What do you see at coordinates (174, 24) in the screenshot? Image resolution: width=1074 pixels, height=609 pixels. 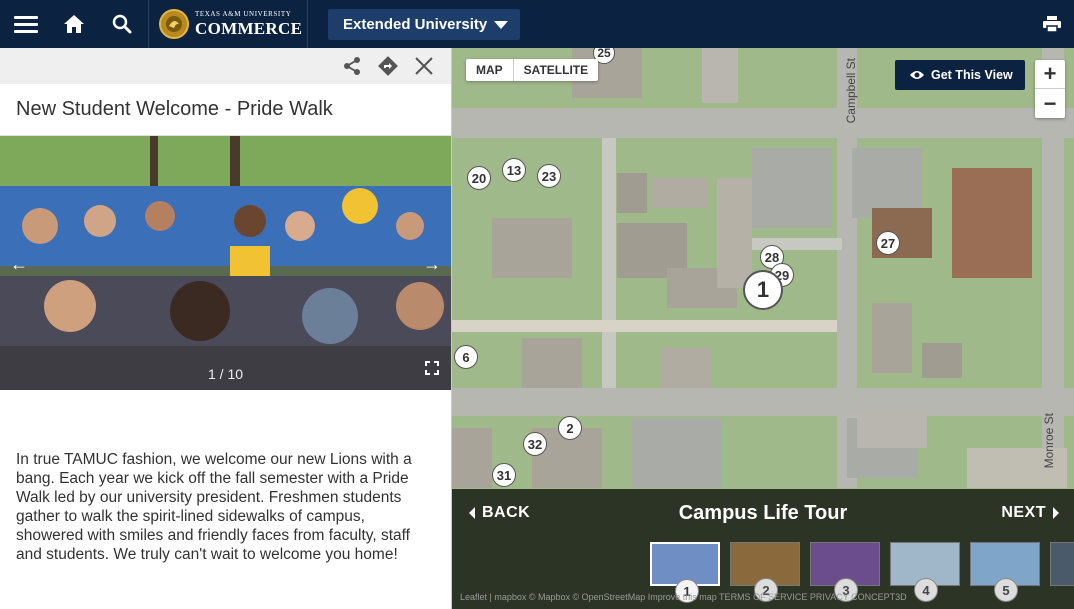 I see `lion-emblem-icon` at bounding box center [174, 24].